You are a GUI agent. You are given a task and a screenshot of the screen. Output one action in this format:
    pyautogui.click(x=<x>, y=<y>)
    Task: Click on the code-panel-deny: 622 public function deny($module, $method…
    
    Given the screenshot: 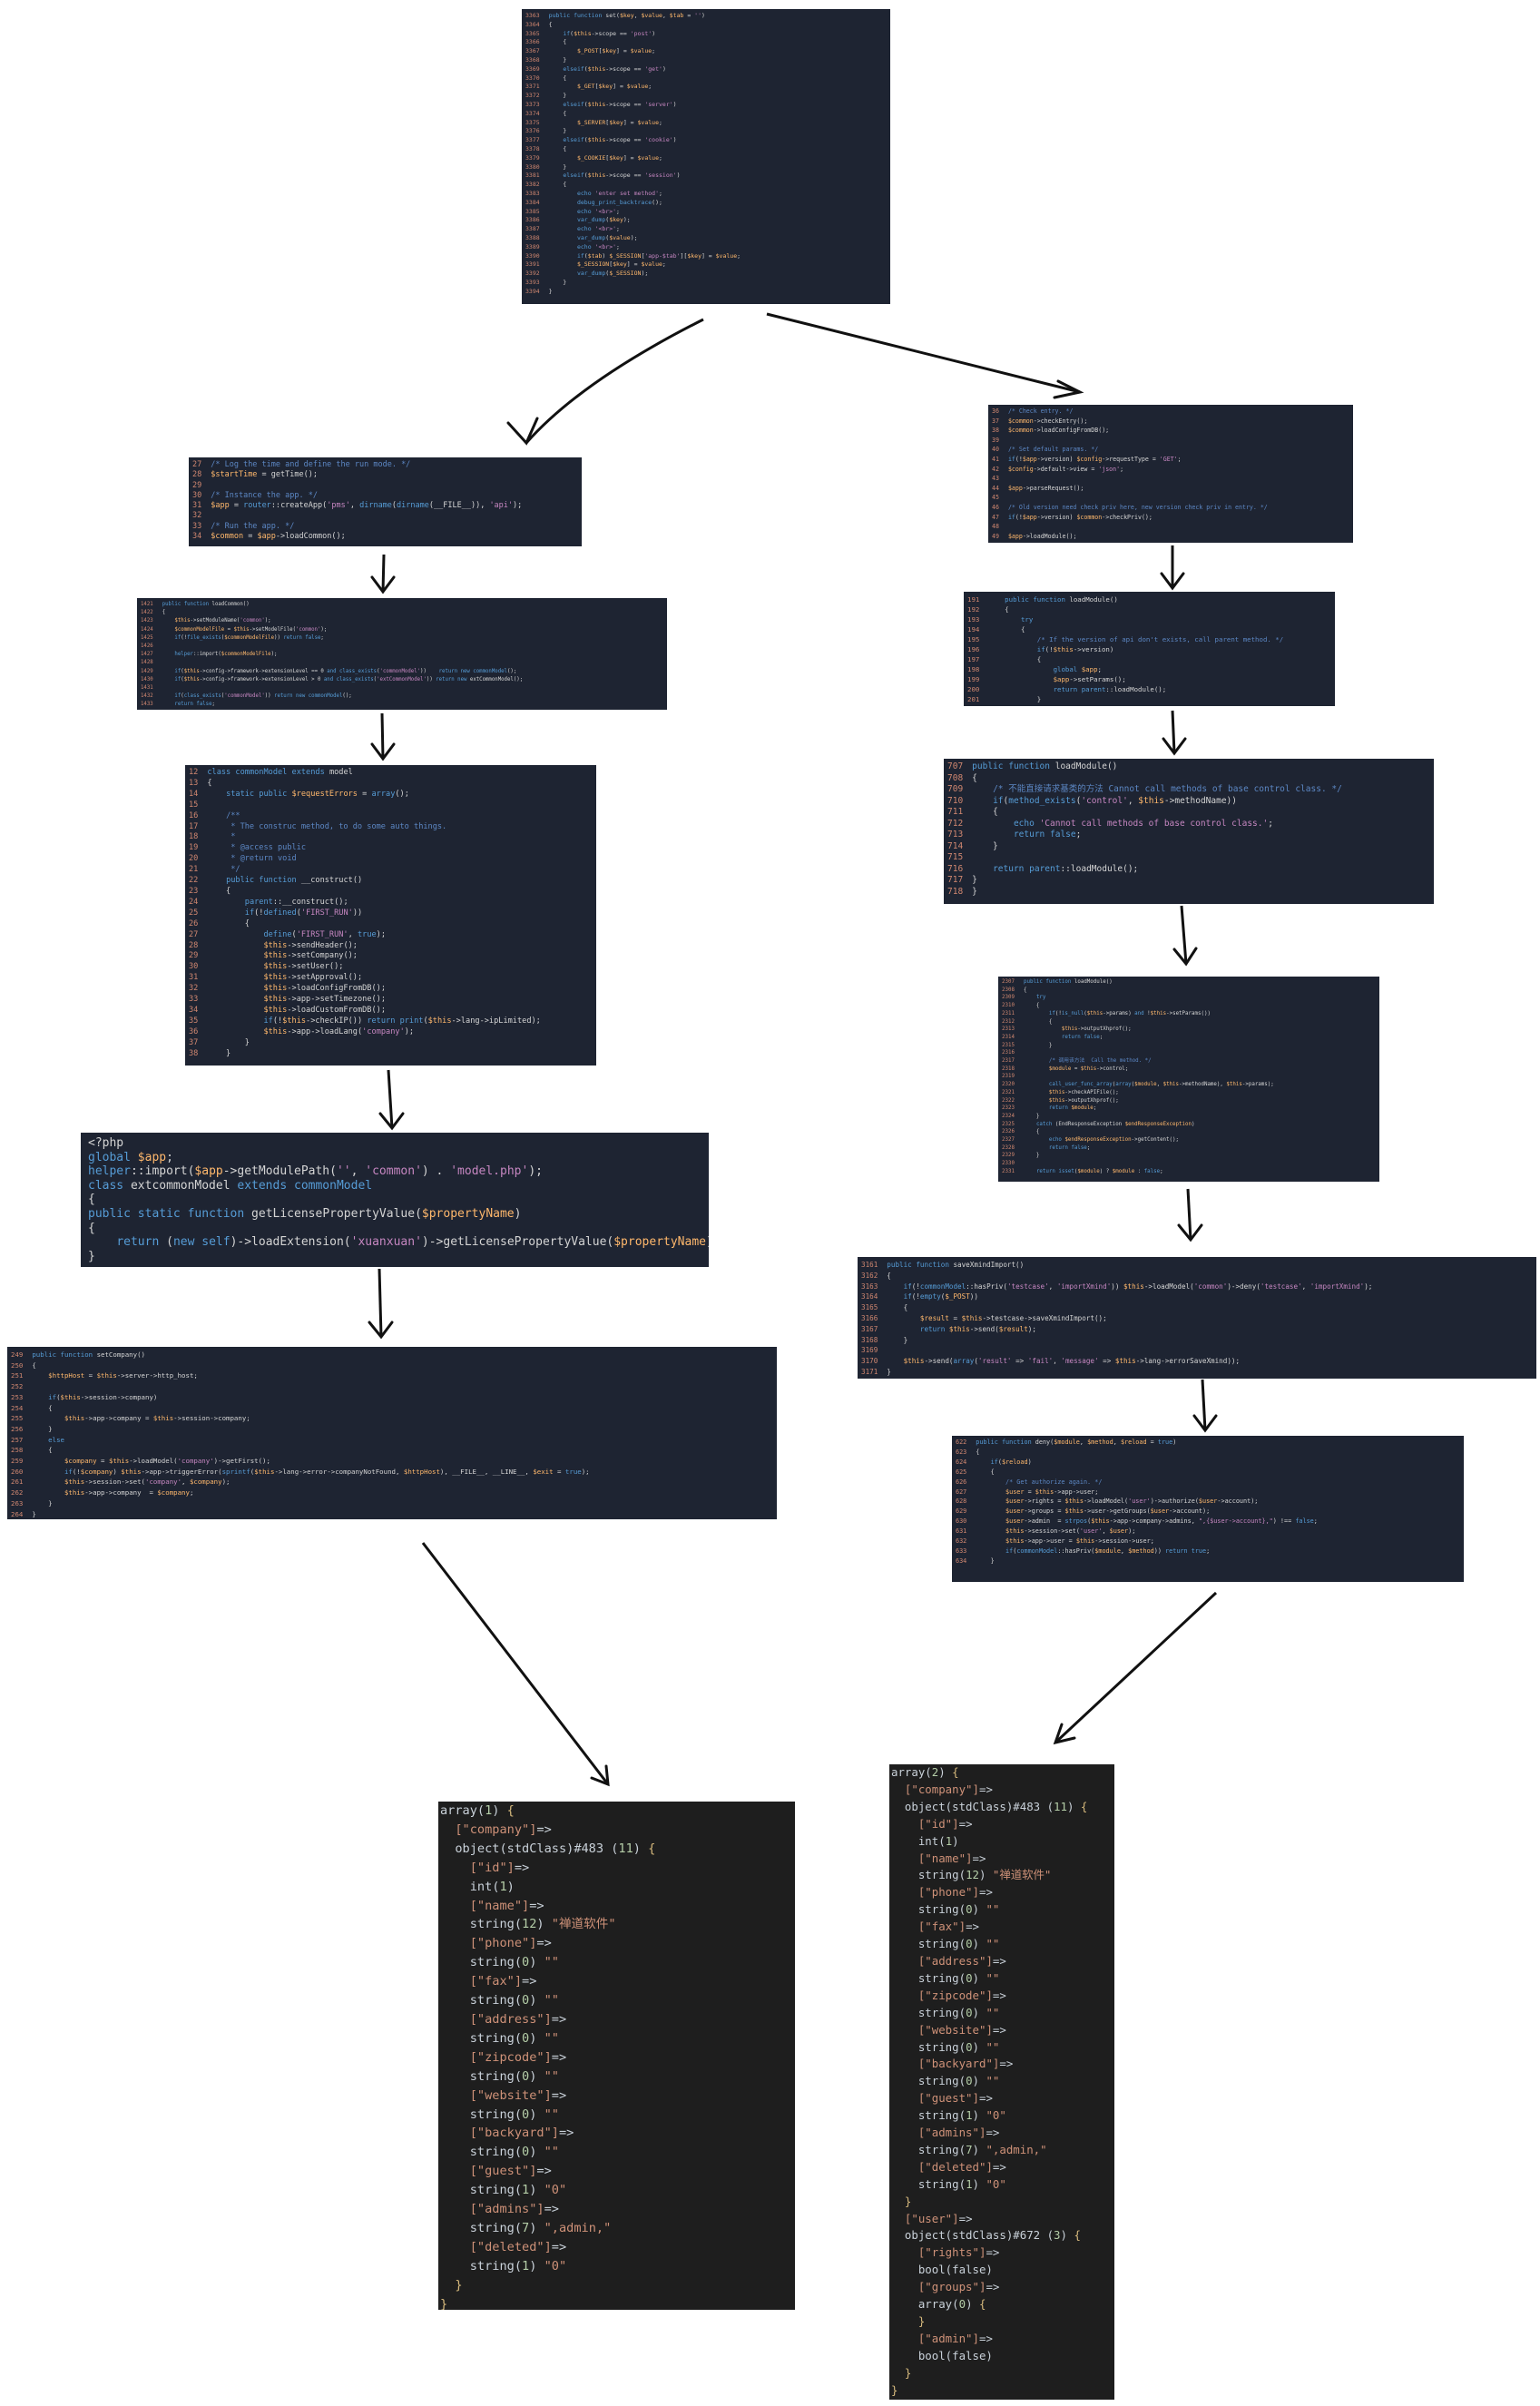 What is the action you would take?
    pyautogui.click(x=1208, y=1509)
    